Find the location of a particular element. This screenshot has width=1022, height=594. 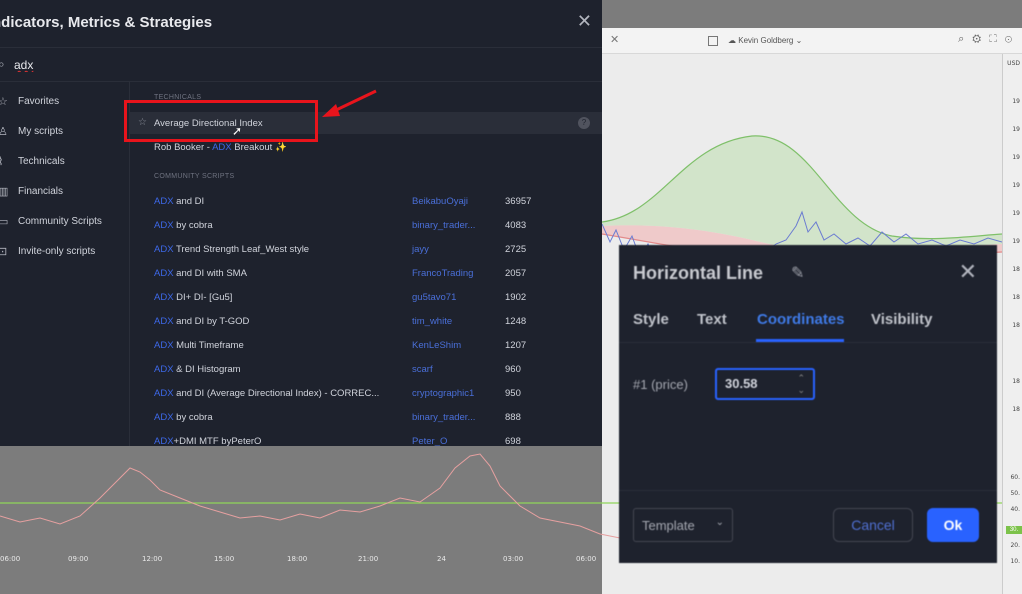

book-icon: ▭ is located at coordinates (4, 221).